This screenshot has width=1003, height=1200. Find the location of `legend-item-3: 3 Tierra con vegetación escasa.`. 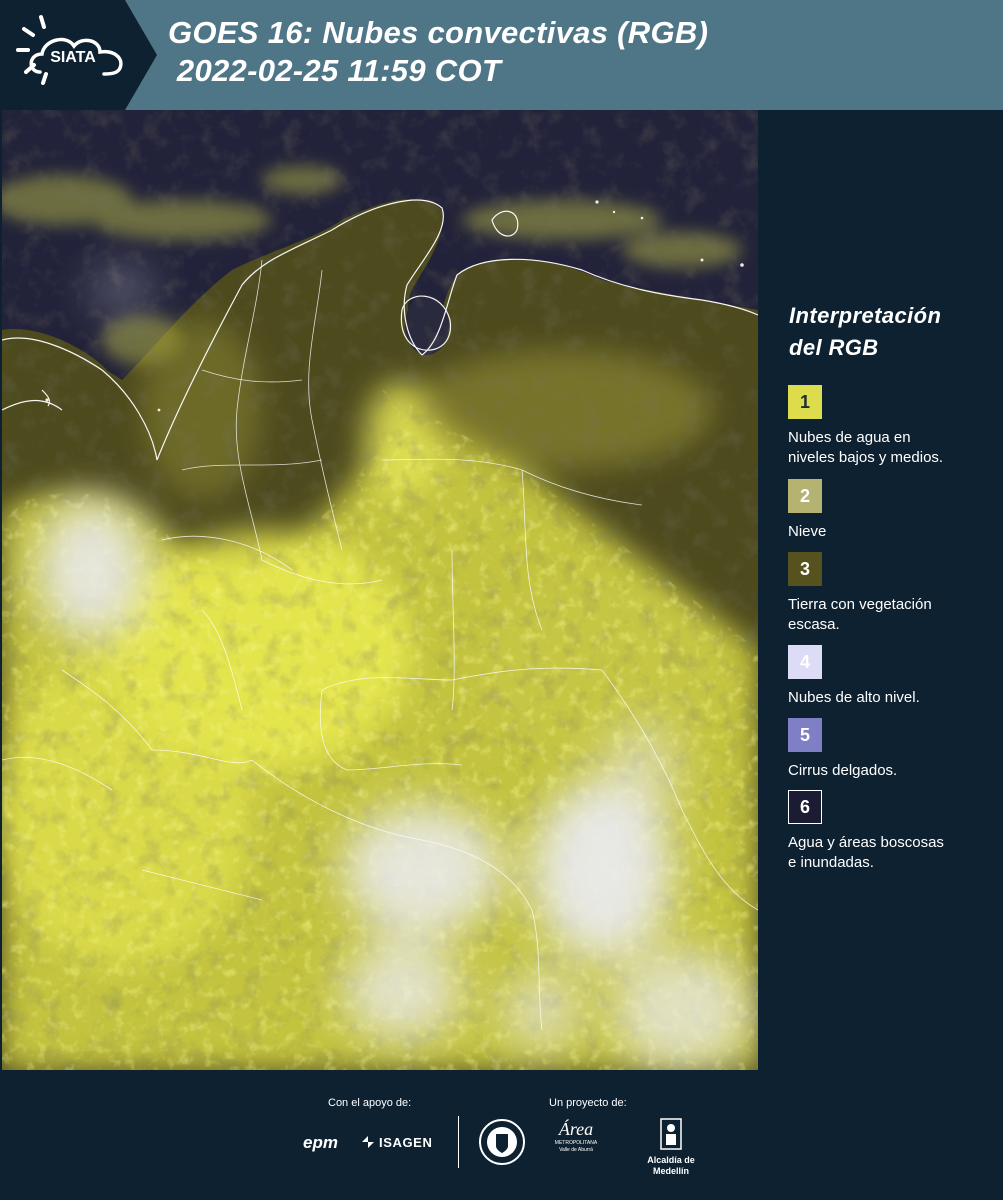

legend-item-3: 3 Tierra con vegetación escasa. is located at coordinates (890, 593).